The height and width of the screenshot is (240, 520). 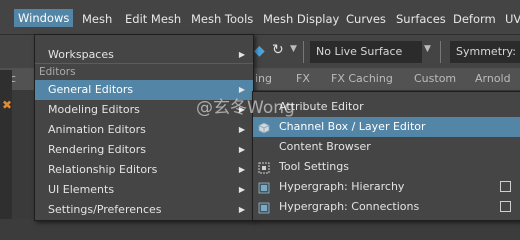 What do you see at coordinates (512, 19) in the screenshot?
I see `menu-uv: UV` at bounding box center [512, 19].